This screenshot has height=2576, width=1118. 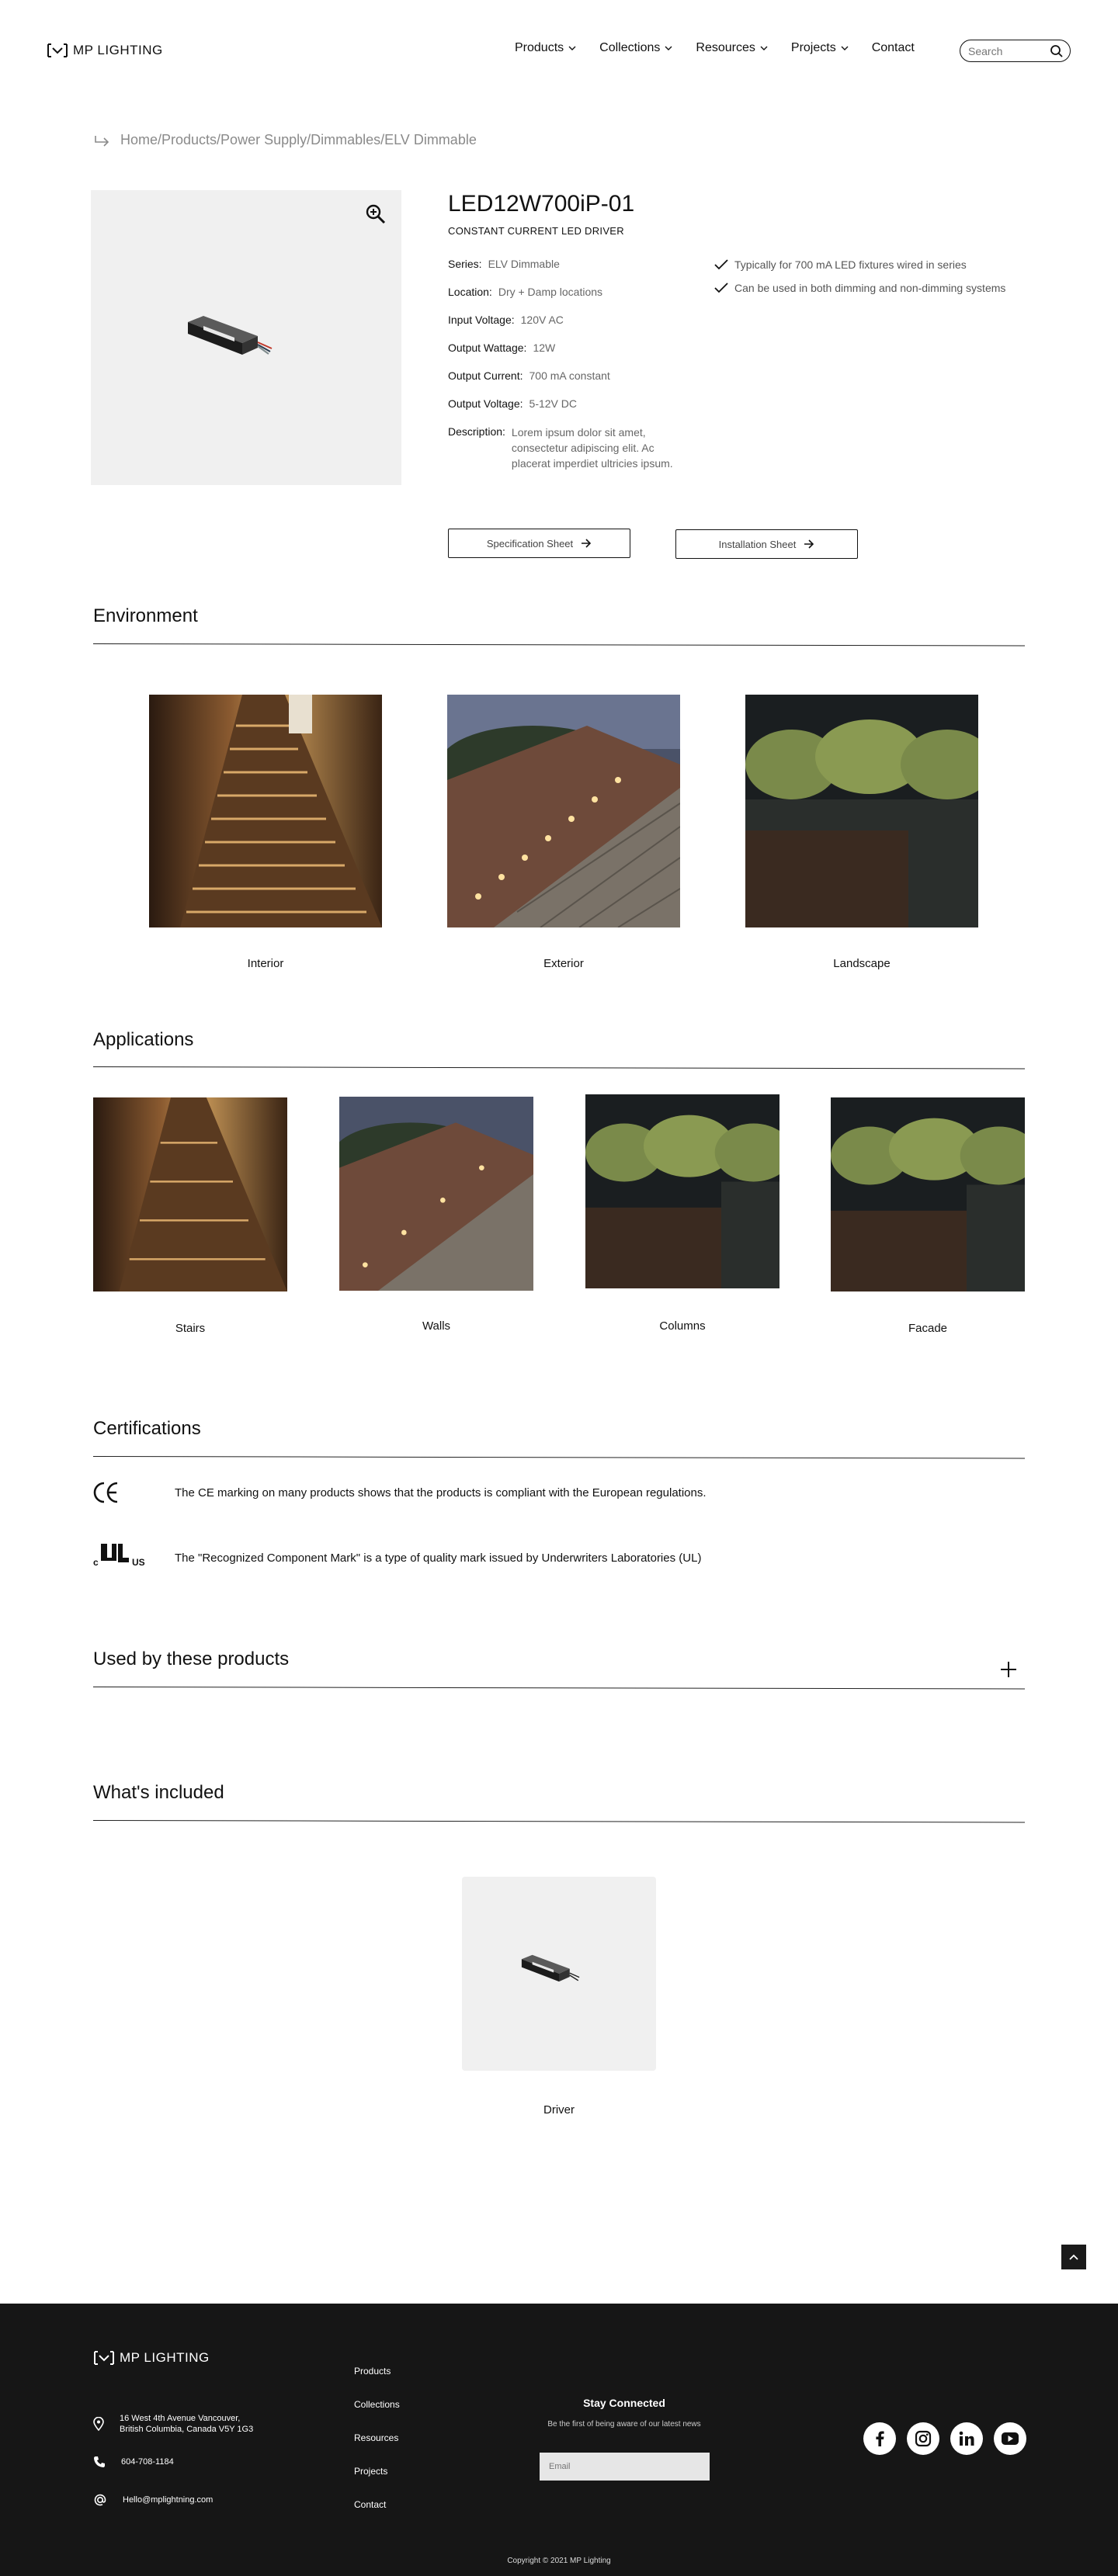 What do you see at coordinates (625, 2467) in the screenshot?
I see `newsletter-email-input` at bounding box center [625, 2467].